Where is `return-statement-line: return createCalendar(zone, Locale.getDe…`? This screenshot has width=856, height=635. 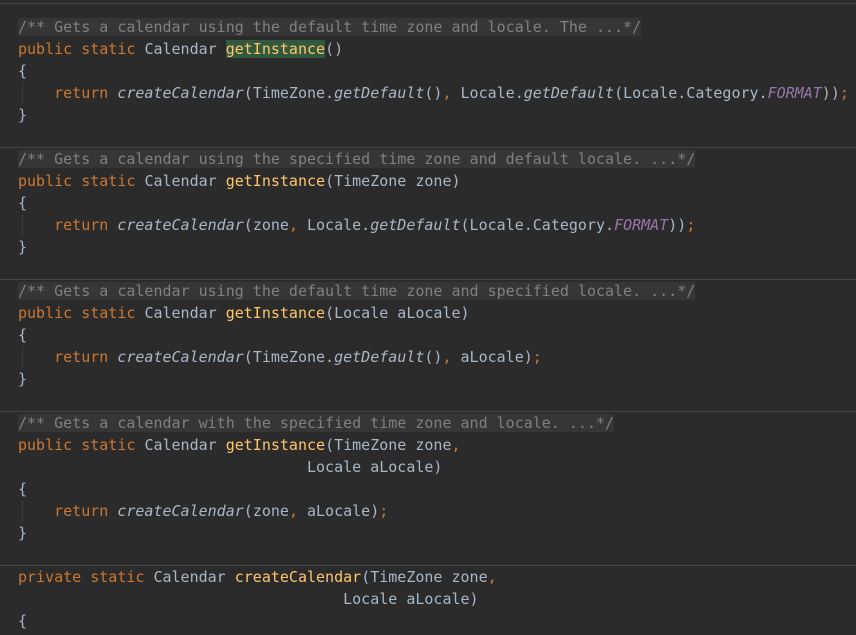 return-statement-line: return createCalendar(zone, Locale.getDe… is located at coordinates (356, 225).